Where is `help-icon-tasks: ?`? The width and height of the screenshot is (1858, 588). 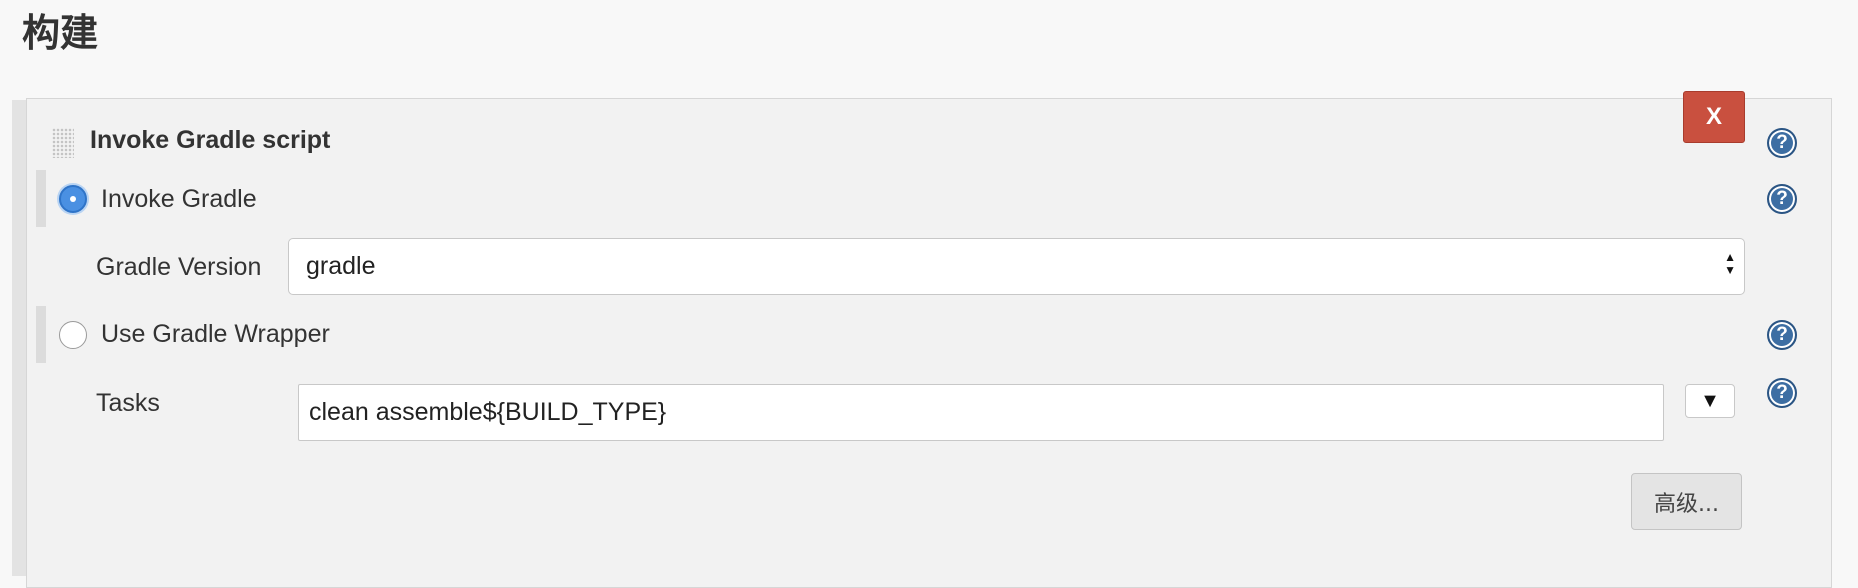 help-icon-tasks: ? is located at coordinates (1782, 393).